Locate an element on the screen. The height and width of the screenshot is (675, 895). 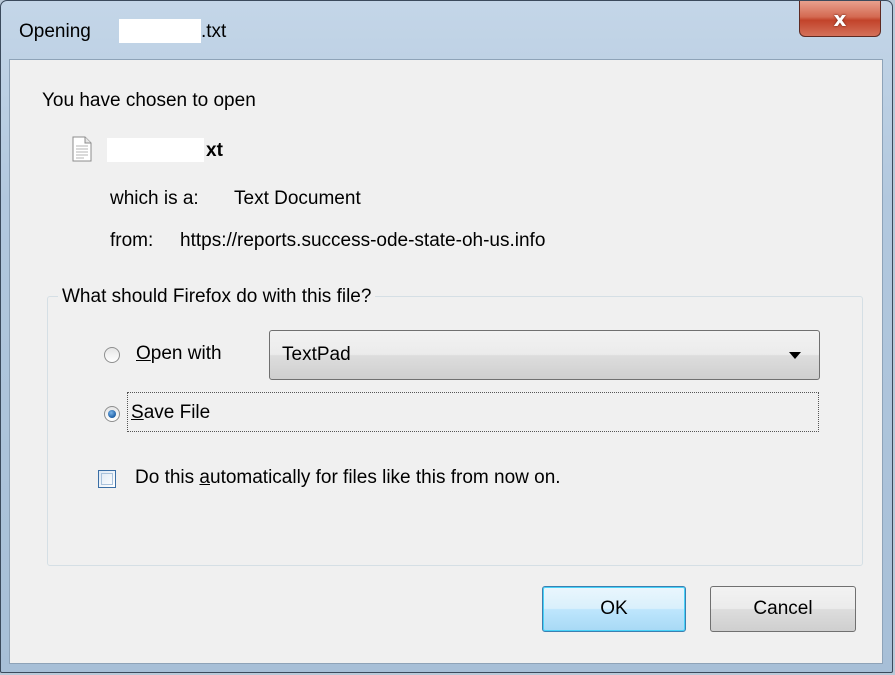
title-bar: Opening .txt x is located at coordinates (446, 30).